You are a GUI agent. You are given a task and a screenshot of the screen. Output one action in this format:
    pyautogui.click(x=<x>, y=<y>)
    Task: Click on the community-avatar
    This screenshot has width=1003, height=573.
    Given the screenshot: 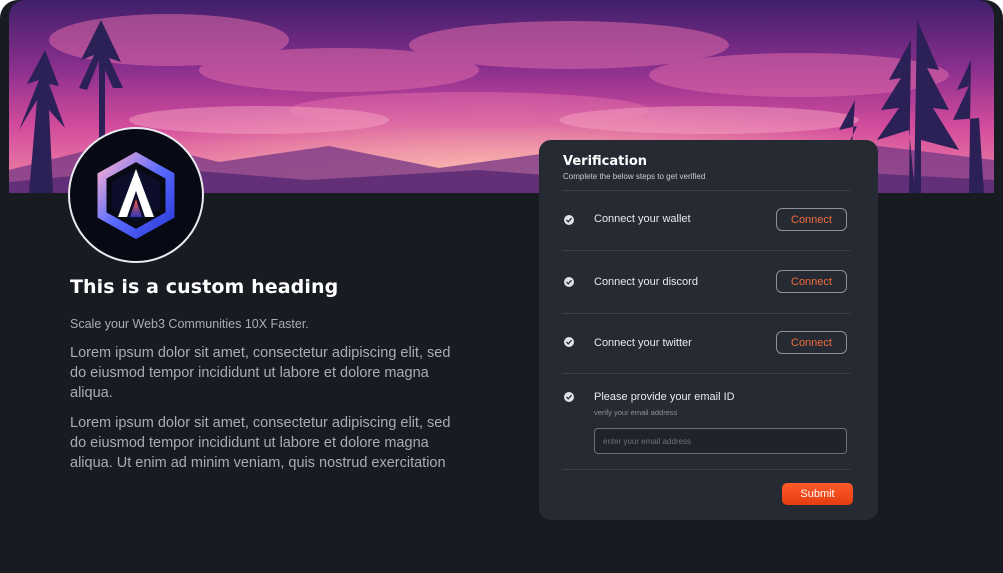 What is the action you would take?
    pyautogui.click(x=136, y=195)
    